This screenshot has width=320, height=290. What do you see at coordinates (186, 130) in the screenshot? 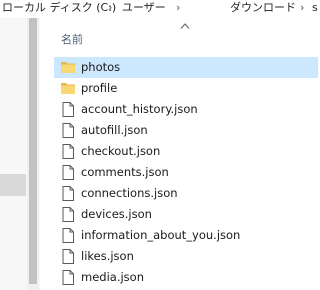
I see `list-item-autofill: autofill.json` at bounding box center [186, 130].